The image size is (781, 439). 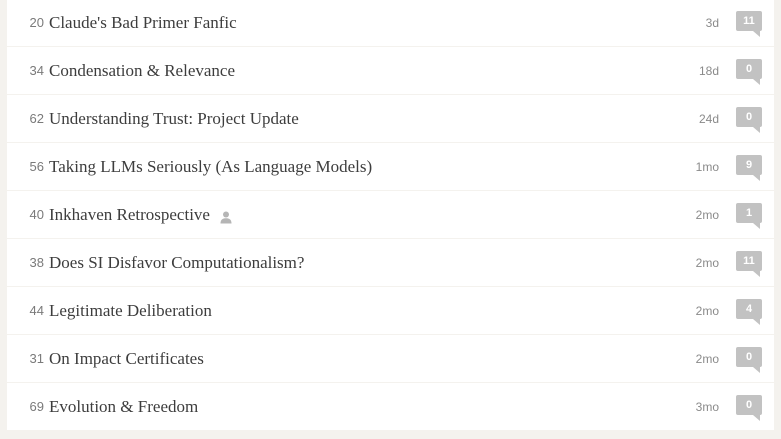 I want to click on post-title-link: Does SI Disfavor Computationalism?, so click(x=176, y=263).